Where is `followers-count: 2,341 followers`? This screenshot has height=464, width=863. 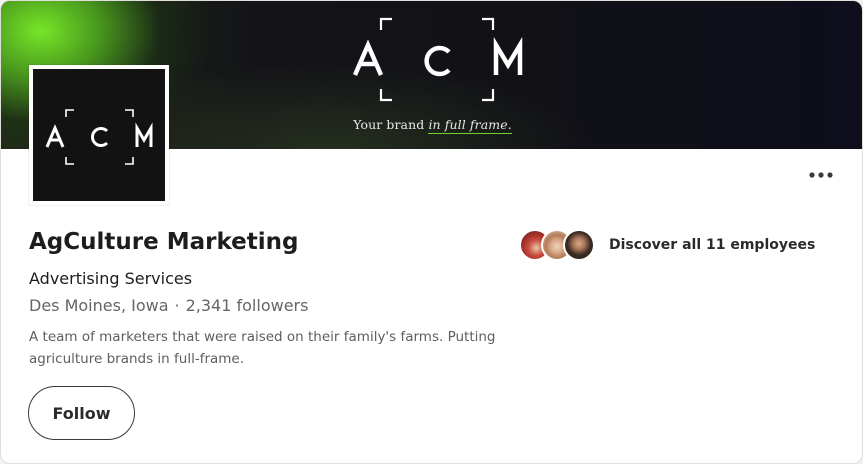
followers-count: 2,341 followers is located at coordinates (247, 305).